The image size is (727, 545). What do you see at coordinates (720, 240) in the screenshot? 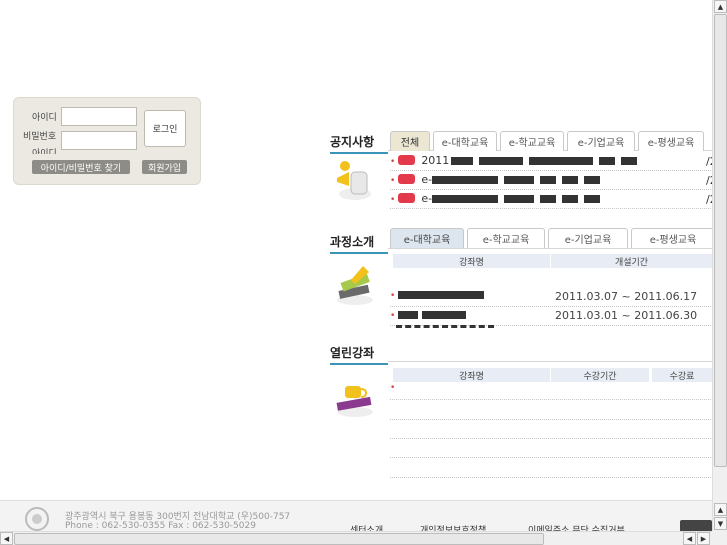
I see `vertical-scroll-thumb` at bounding box center [720, 240].